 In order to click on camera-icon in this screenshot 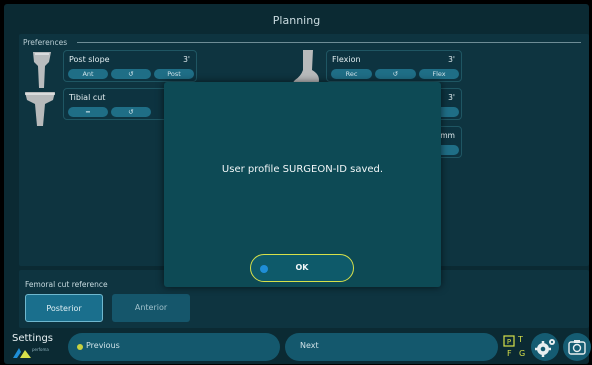, I will do `click(577, 347)`.